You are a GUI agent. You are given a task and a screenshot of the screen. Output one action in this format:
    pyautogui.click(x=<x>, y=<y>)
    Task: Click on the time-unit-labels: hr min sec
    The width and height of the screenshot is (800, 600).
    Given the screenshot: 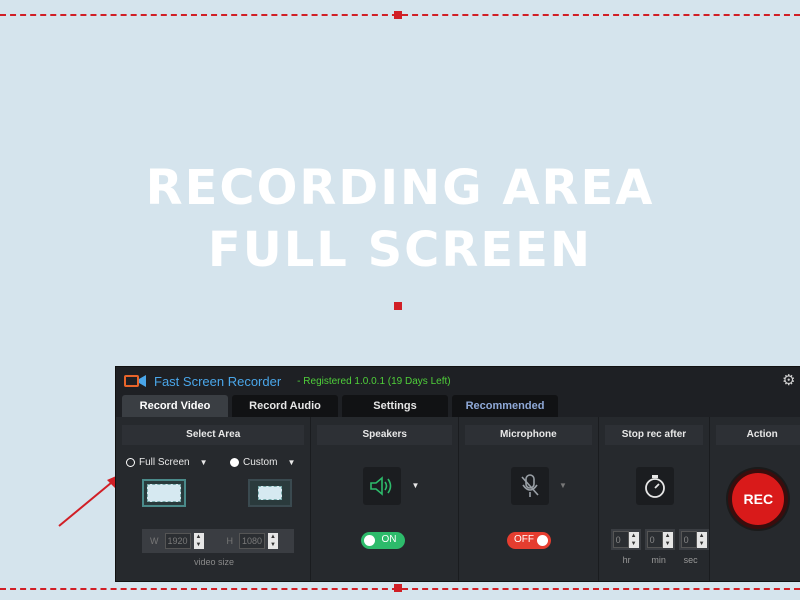 What is the action you would take?
    pyautogui.click(x=659, y=560)
    